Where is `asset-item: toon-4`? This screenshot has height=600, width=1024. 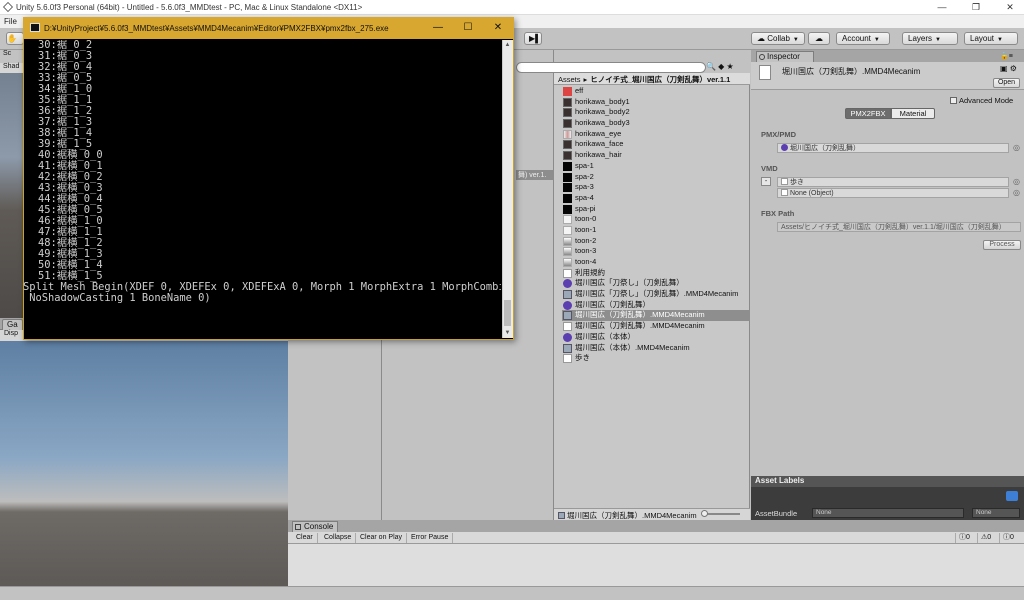
asset-item: toon-4 is located at coordinates (656, 262).